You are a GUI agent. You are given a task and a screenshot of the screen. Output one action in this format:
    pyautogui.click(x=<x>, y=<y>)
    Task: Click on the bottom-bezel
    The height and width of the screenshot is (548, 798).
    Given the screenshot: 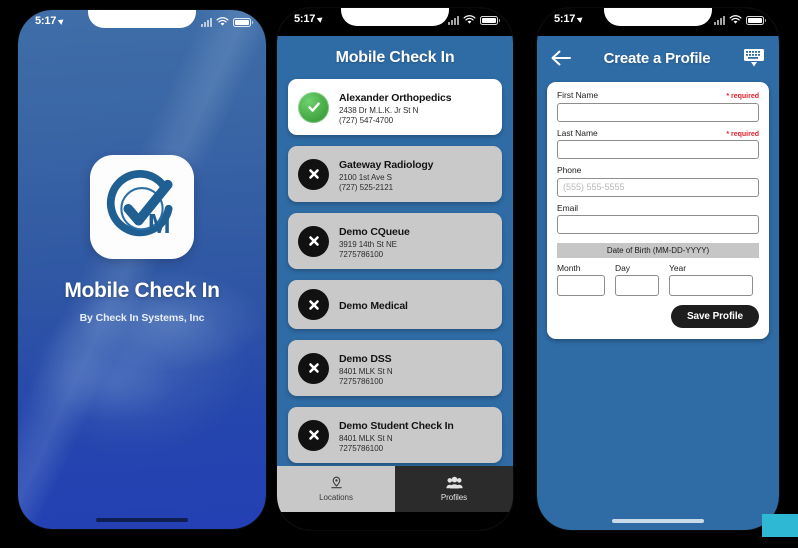 What is the action you would take?
    pyautogui.click(x=395, y=521)
    